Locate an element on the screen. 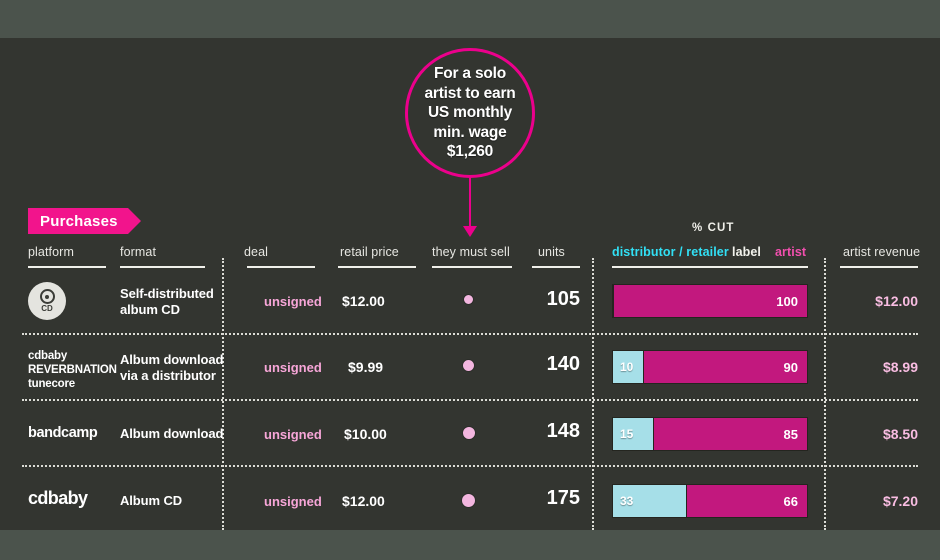  header-rule-units is located at coordinates (556, 267).